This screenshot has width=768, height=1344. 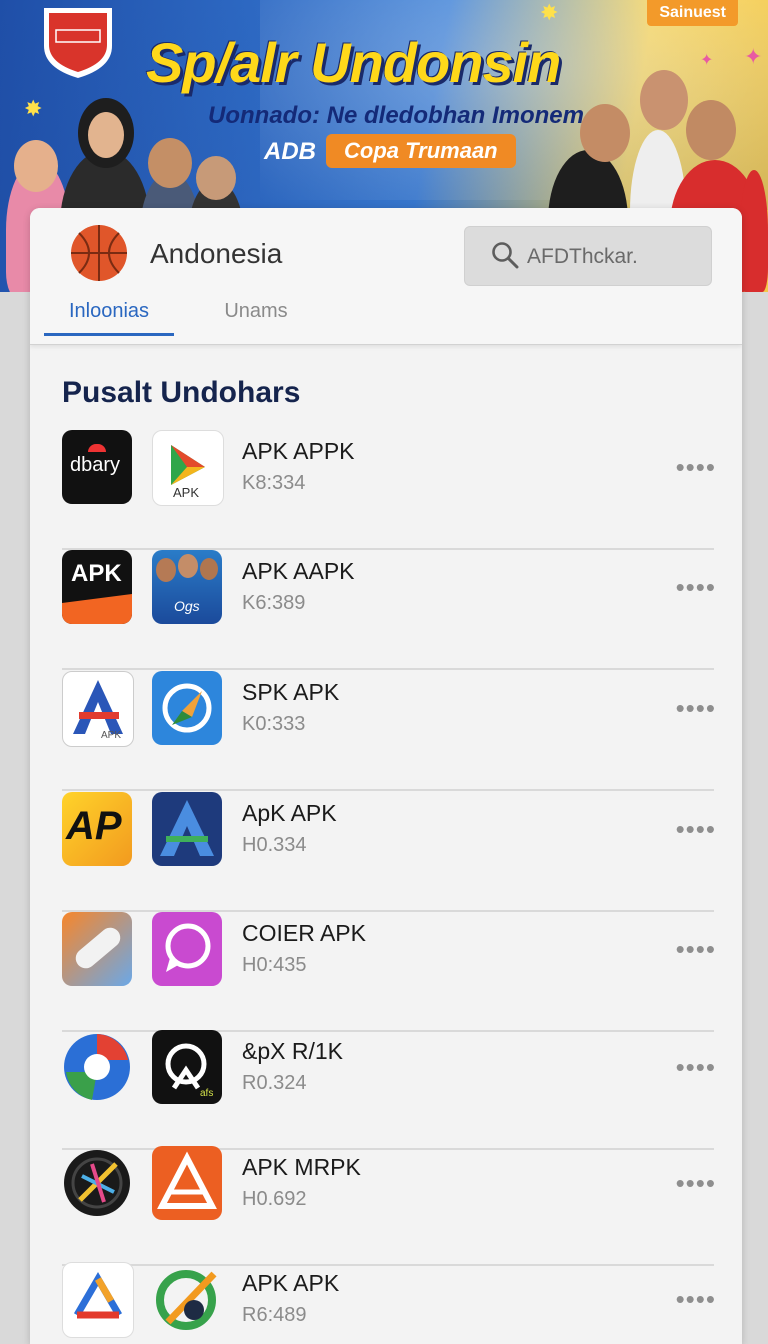 What do you see at coordinates (386, 276) in the screenshot?
I see `card-header: Andonesia Inloonias Unams` at bounding box center [386, 276].